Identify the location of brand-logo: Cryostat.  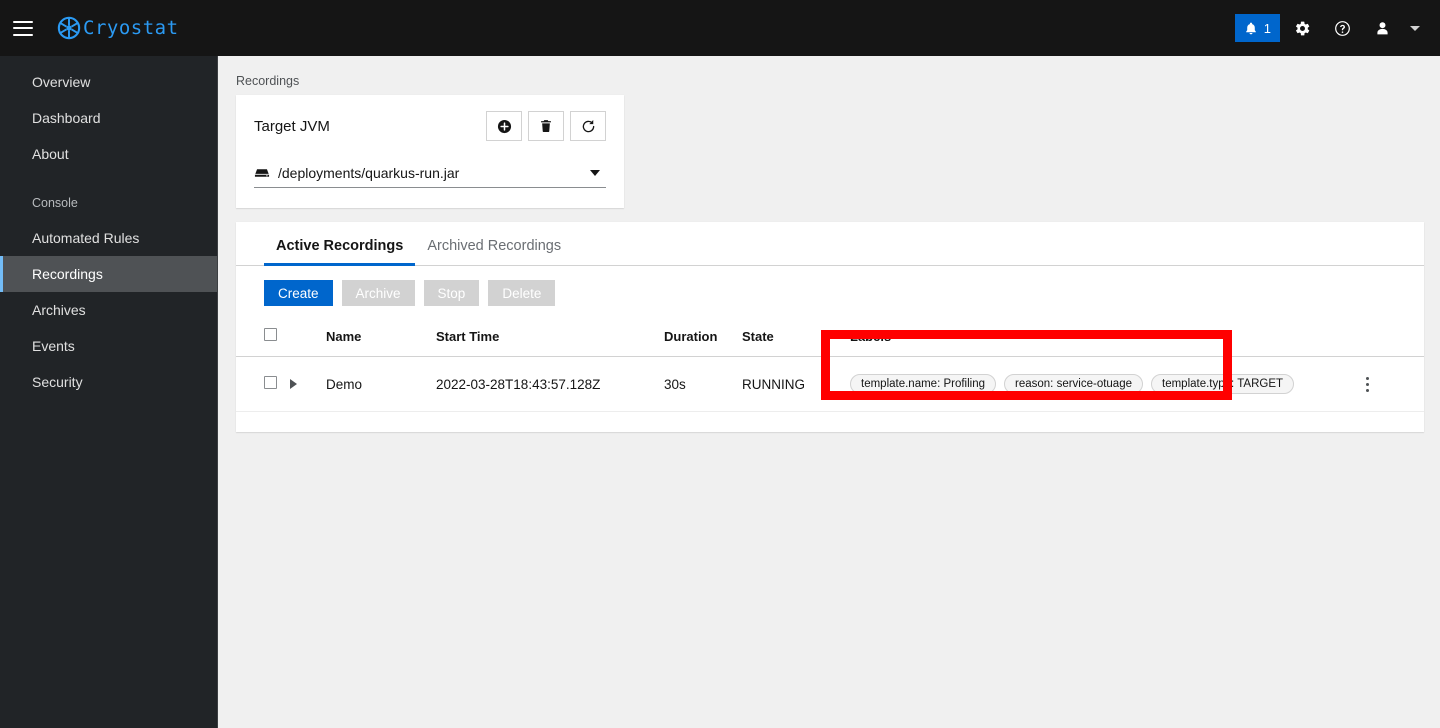
(117, 28).